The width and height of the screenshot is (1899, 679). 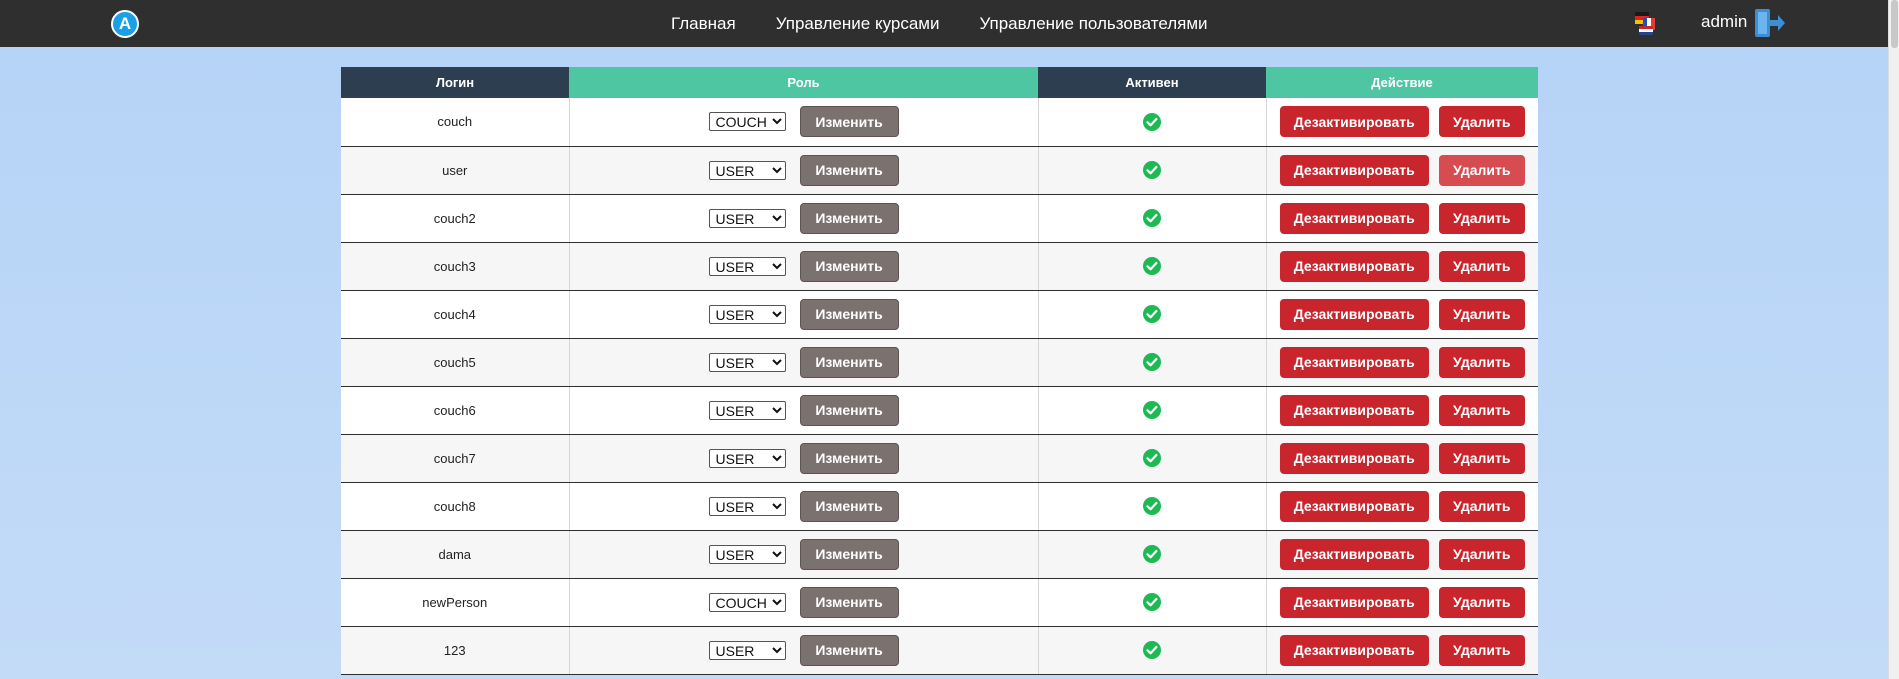 What do you see at coordinates (455, 314) in the screenshot?
I see `login-cell: couch4` at bounding box center [455, 314].